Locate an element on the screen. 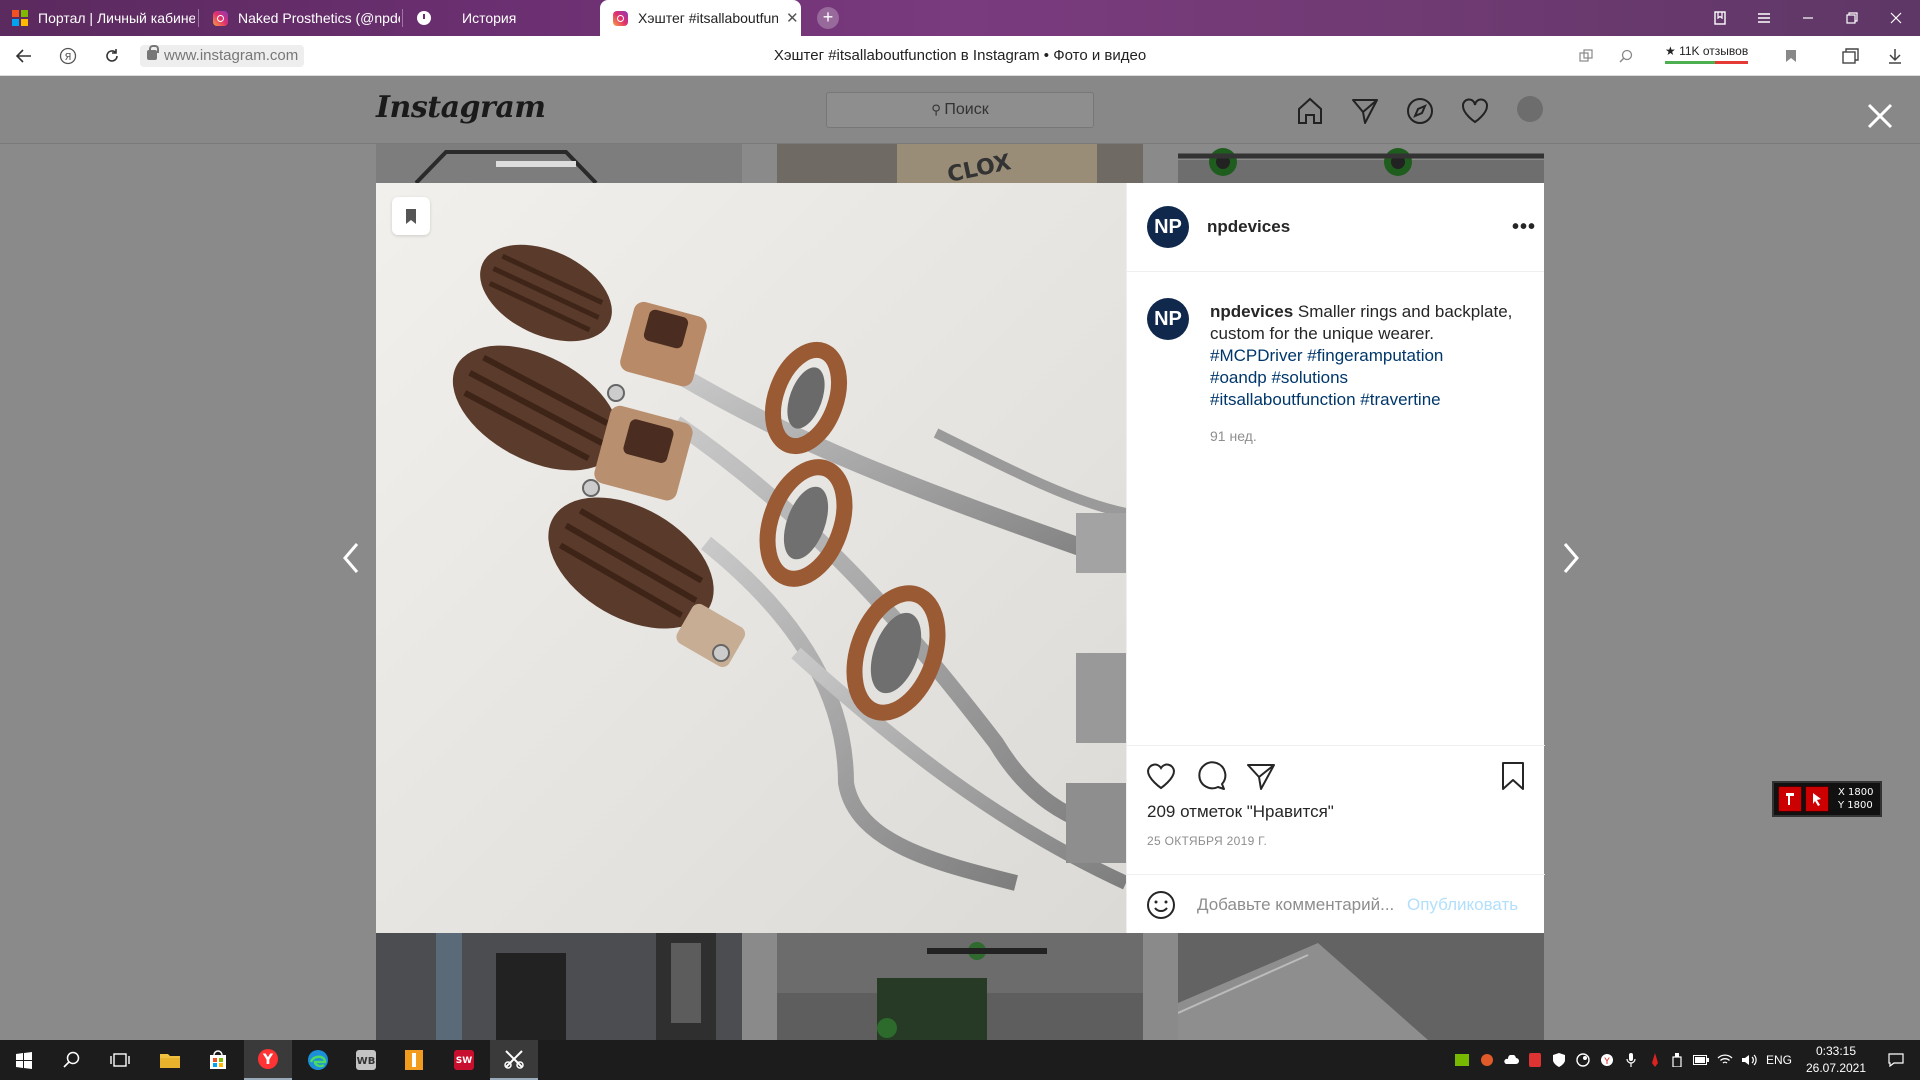 The width and height of the screenshot is (1920, 1080). start-button is located at coordinates (24, 1060).